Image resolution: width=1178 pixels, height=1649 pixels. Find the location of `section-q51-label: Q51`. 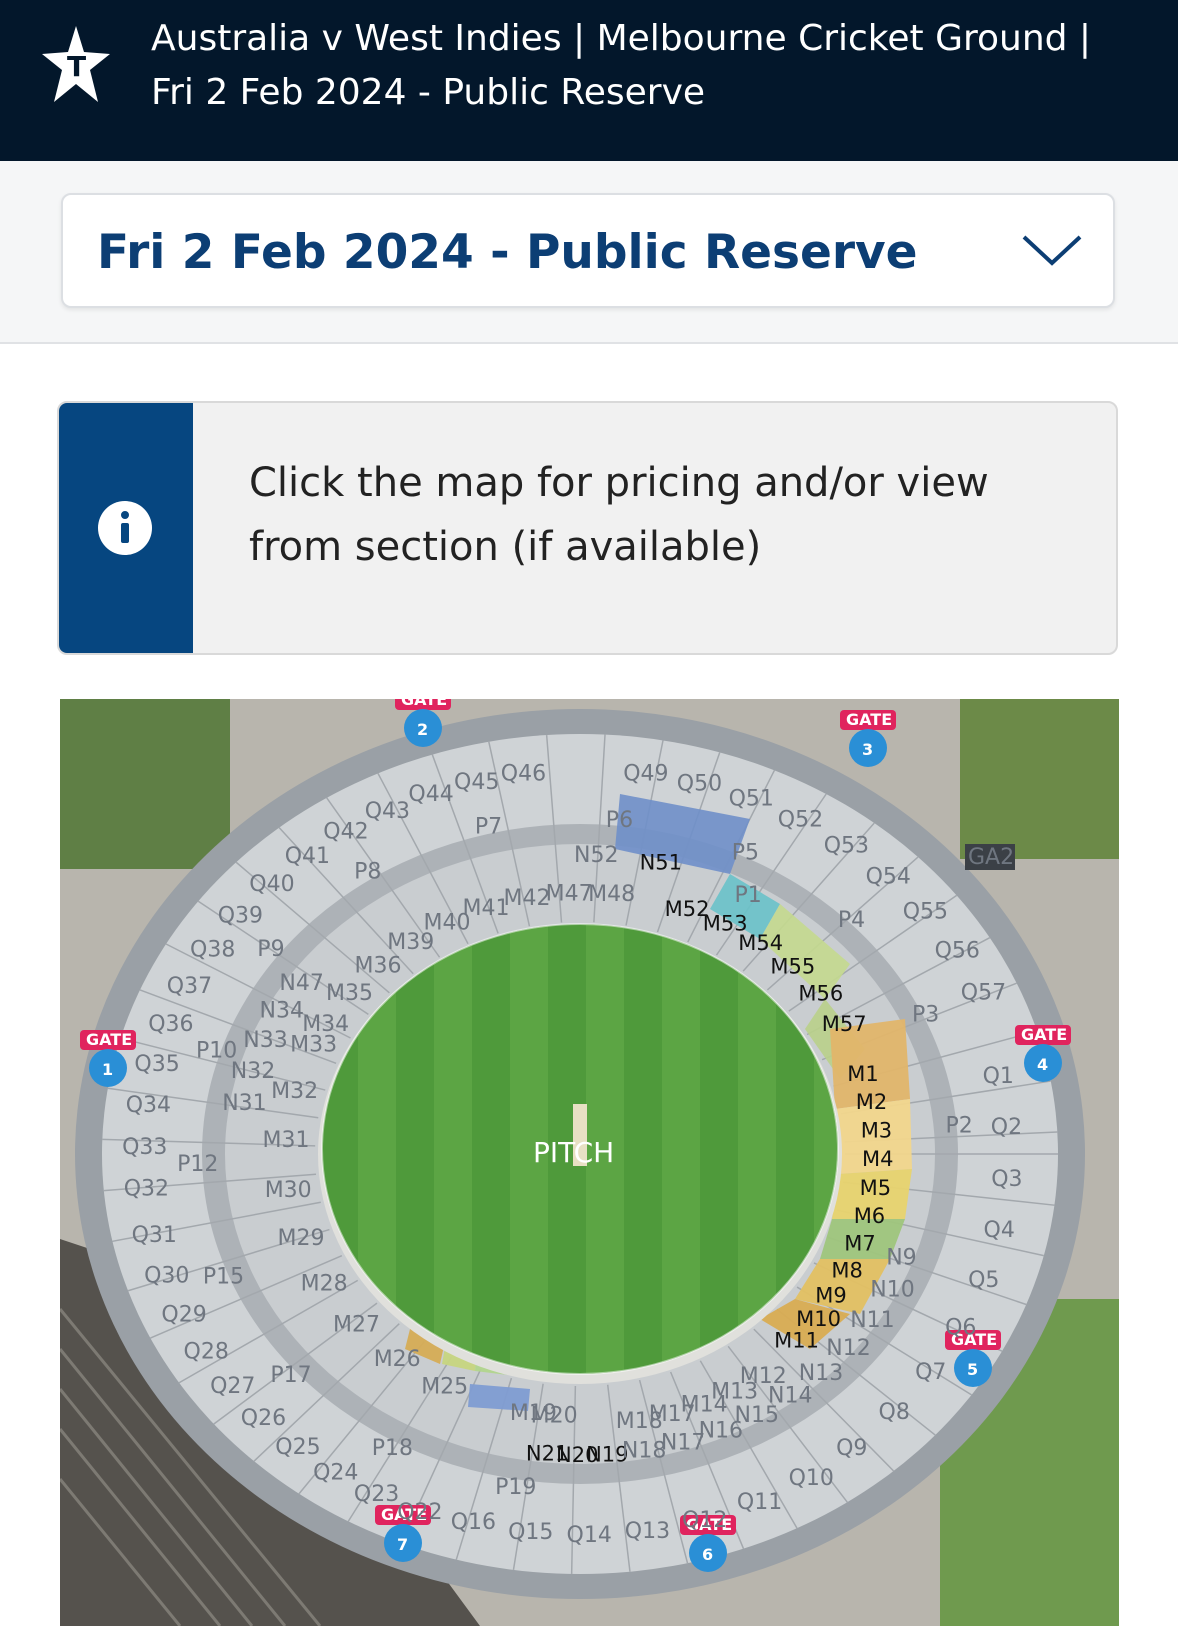

section-q51-label: Q51 is located at coordinates (751, 799).